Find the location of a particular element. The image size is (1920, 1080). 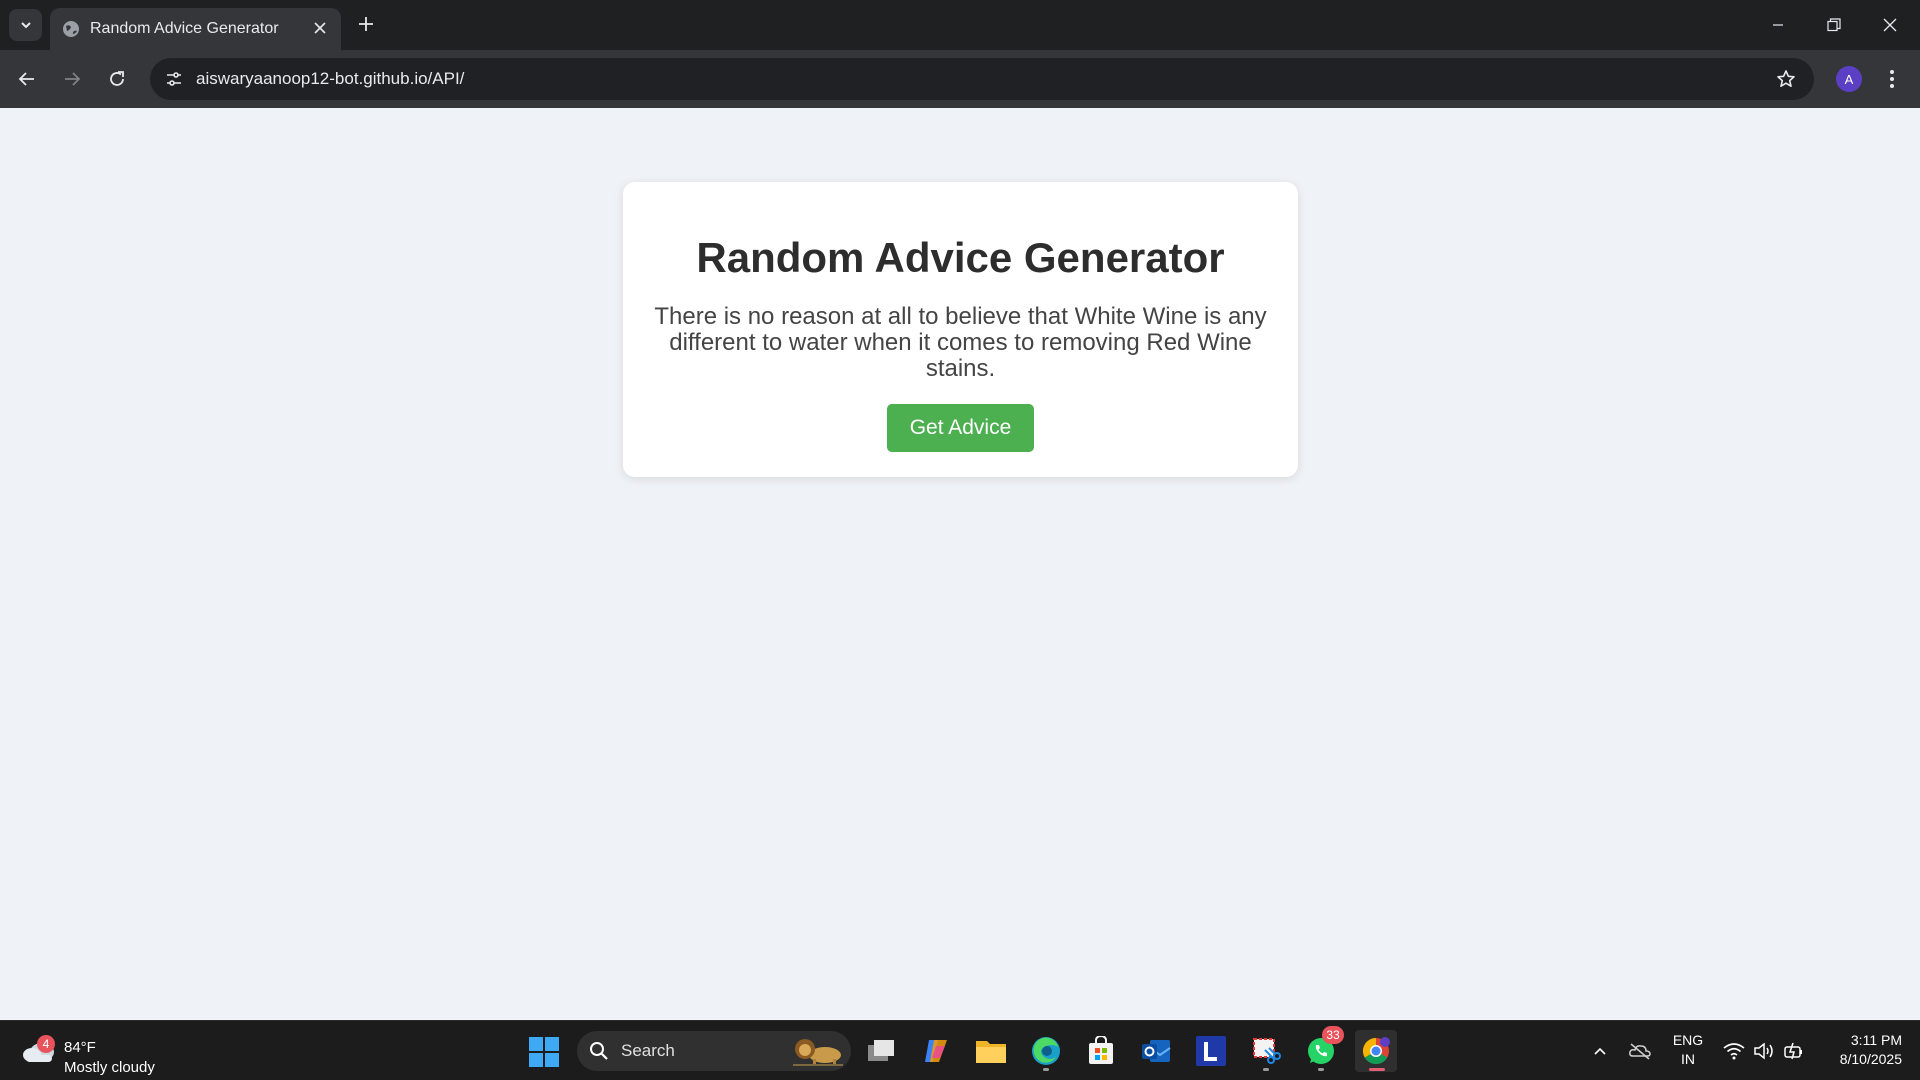

weather-widget: 4 84°F Mostly cloudy is located at coordinates (95, 1052).